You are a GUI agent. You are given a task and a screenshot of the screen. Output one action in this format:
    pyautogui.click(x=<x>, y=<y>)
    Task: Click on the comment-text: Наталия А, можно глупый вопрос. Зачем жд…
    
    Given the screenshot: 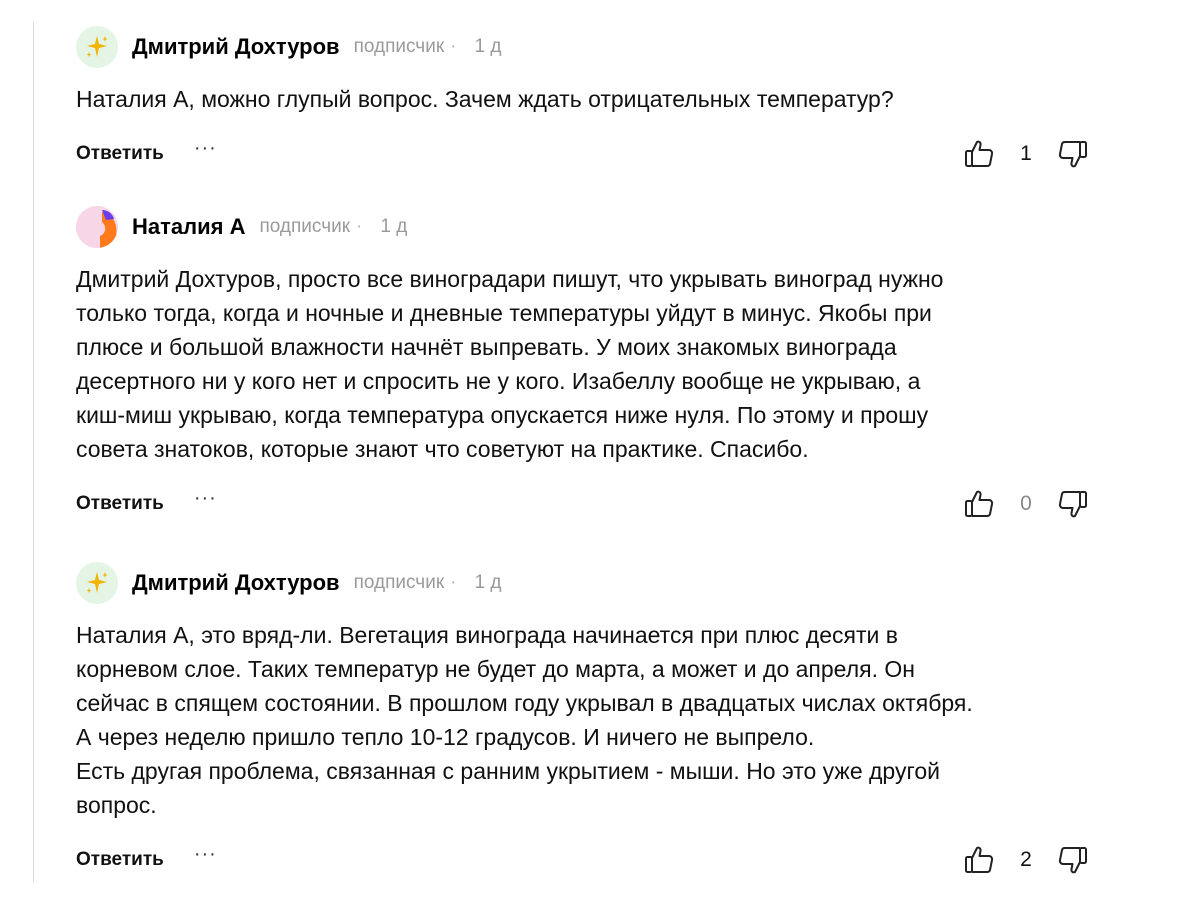 What is the action you would take?
    pyautogui.click(x=485, y=99)
    